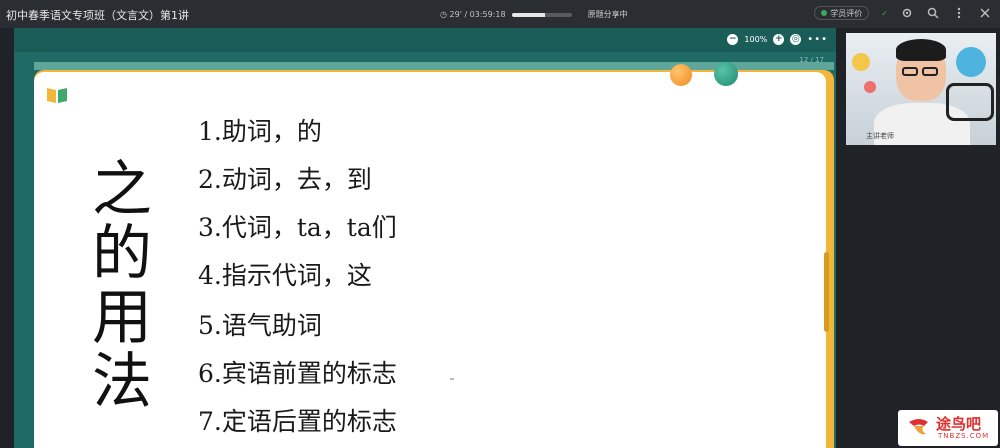 Image resolution: width=1000 pixels, height=448 pixels. Describe the element at coordinates (880, 136) in the screenshot. I see `webcam-label: 主讲老师` at that location.